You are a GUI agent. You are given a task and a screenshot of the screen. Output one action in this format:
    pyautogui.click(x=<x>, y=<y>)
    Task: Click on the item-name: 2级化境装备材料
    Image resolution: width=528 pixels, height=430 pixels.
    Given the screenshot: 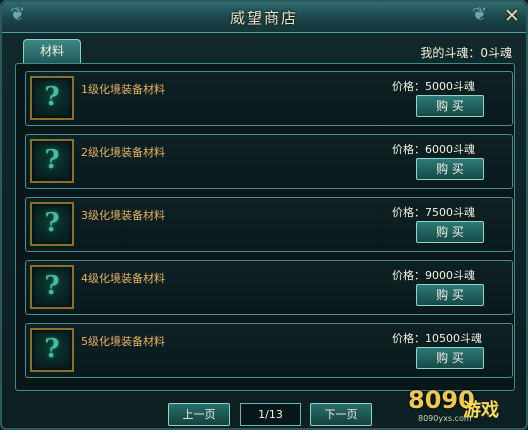 What is the action you would take?
    pyautogui.click(x=123, y=152)
    